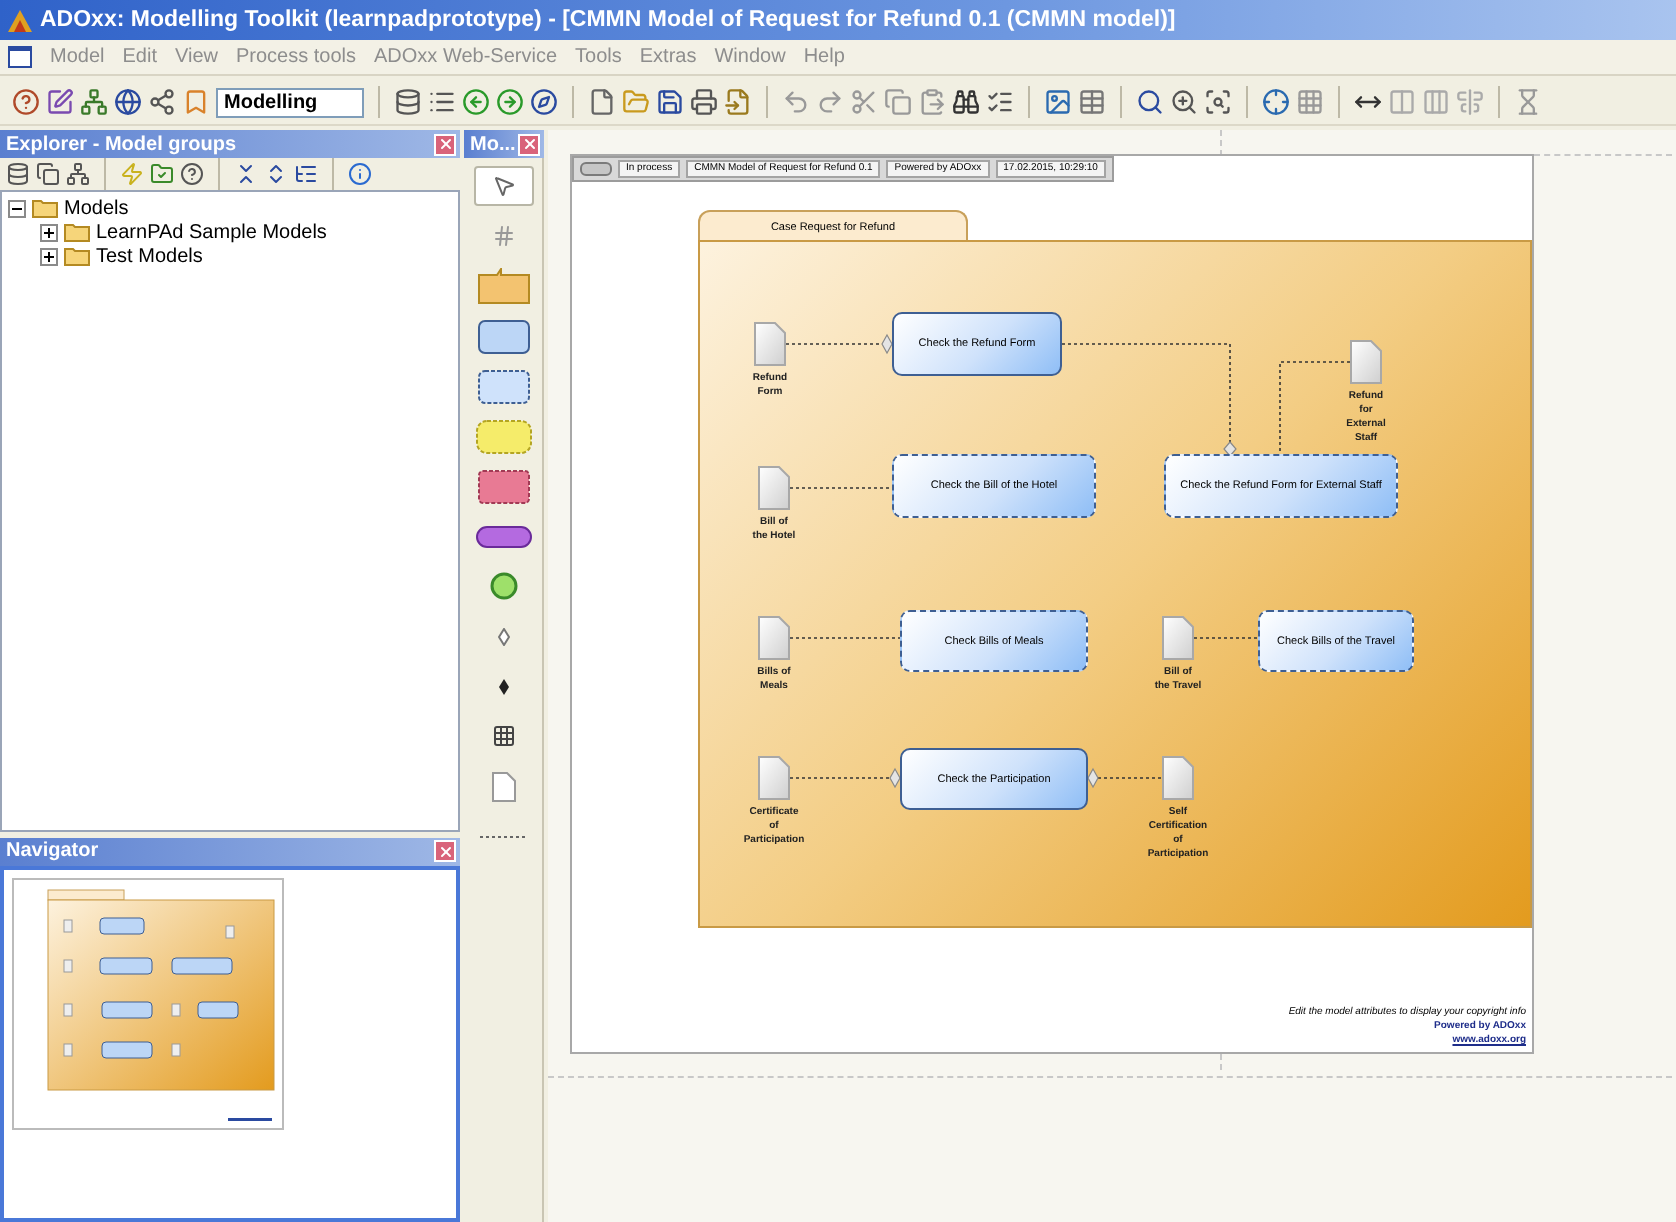  I want to click on new-file-icon, so click(602, 102).